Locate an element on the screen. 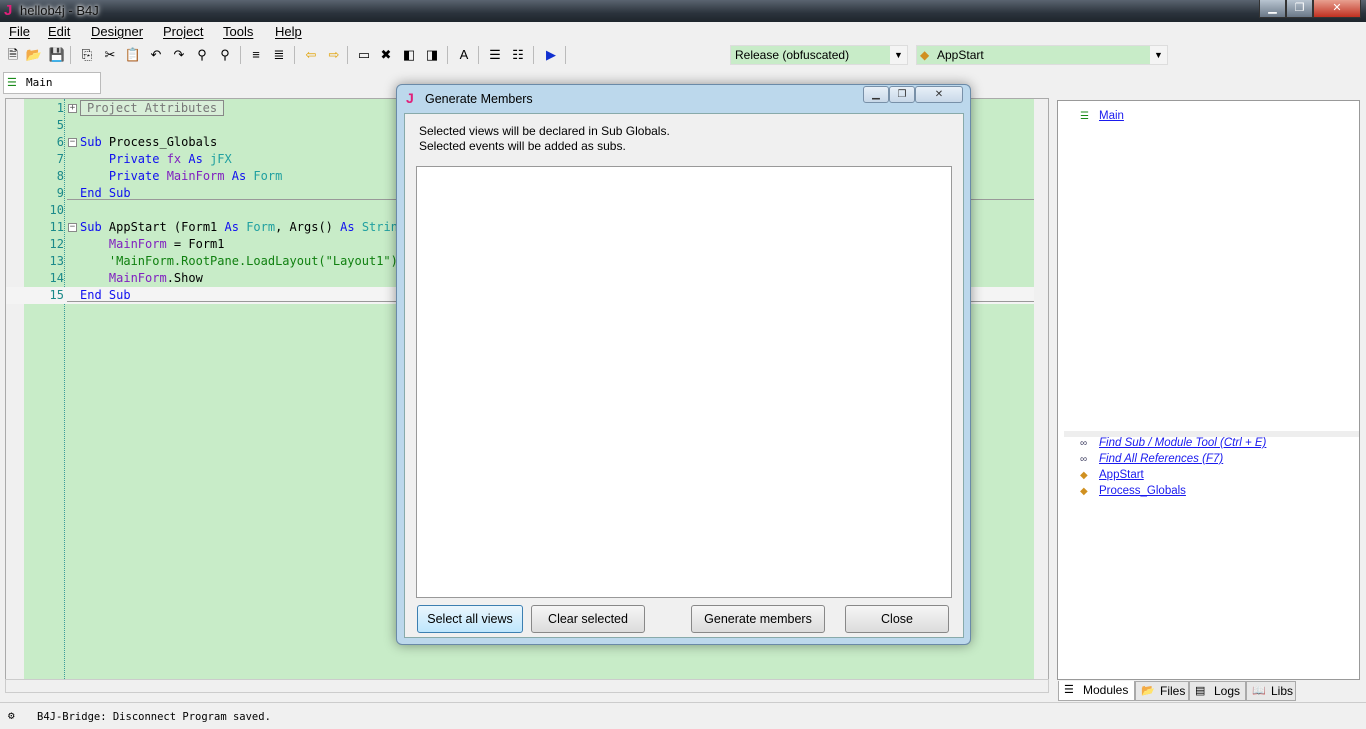 The image size is (1366, 729). find-add-icon: ⚲ is located at coordinates (225, 55).